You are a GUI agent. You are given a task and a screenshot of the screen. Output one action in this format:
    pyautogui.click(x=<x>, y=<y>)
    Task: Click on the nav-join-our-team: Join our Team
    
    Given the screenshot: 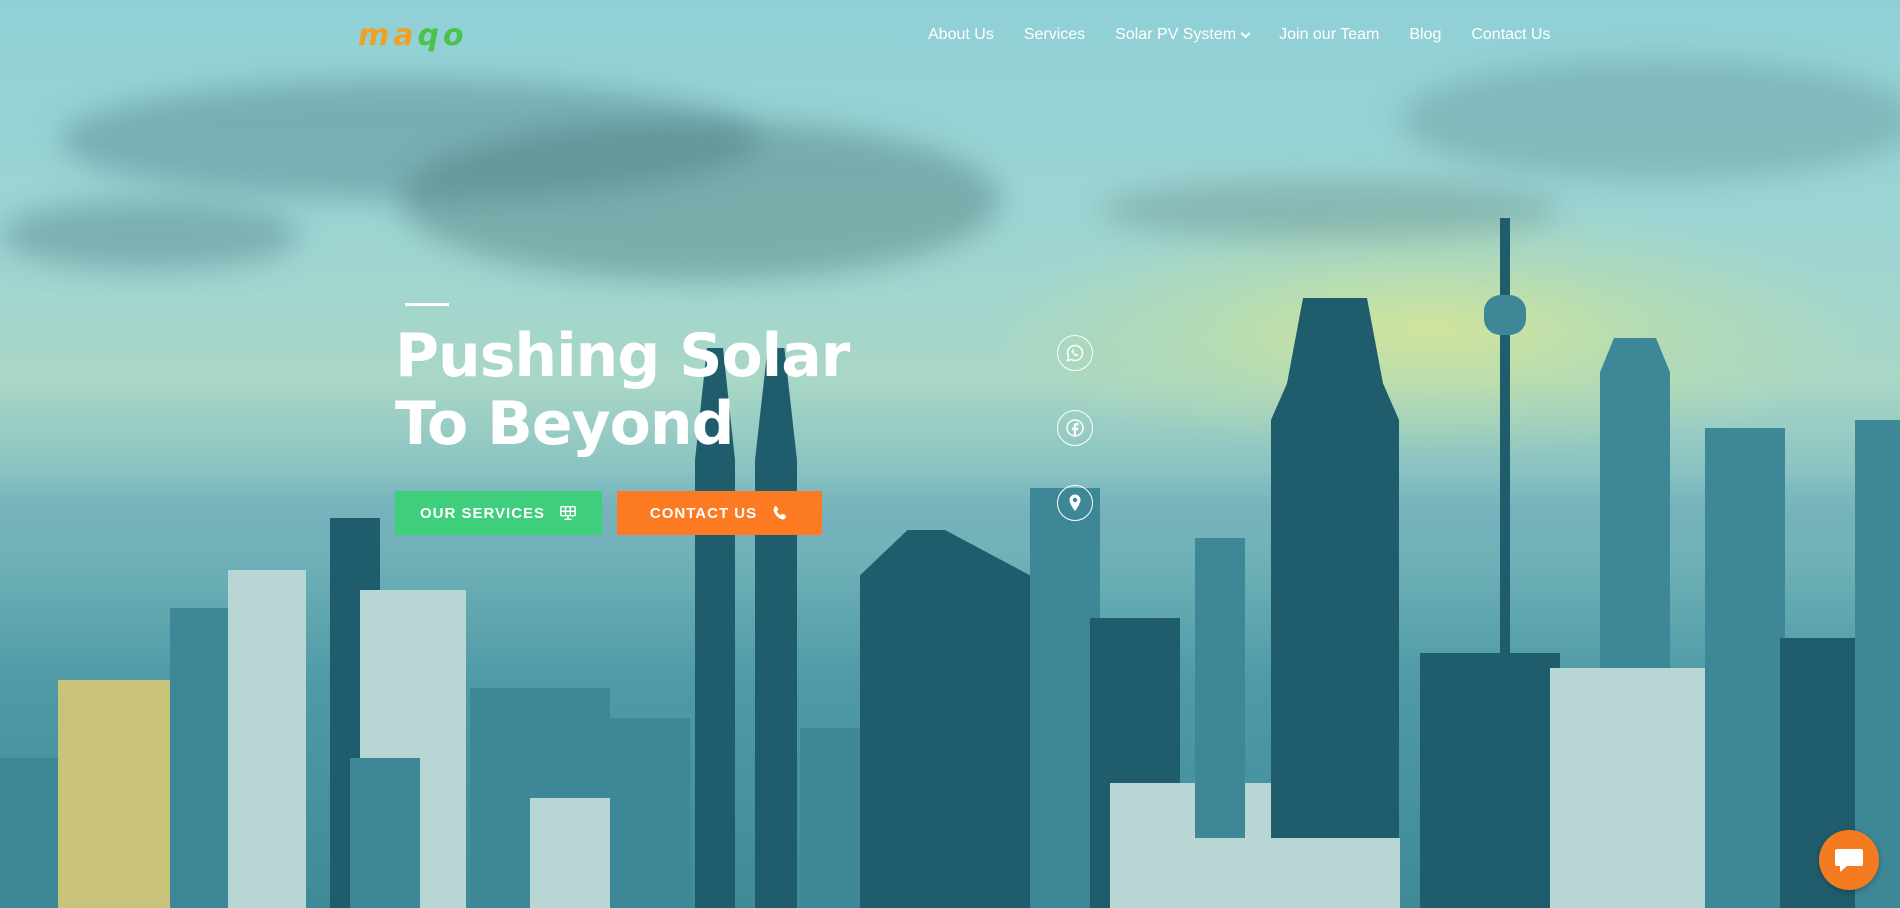 What is the action you would take?
    pyautogui.click(x=1329, y=35)
    